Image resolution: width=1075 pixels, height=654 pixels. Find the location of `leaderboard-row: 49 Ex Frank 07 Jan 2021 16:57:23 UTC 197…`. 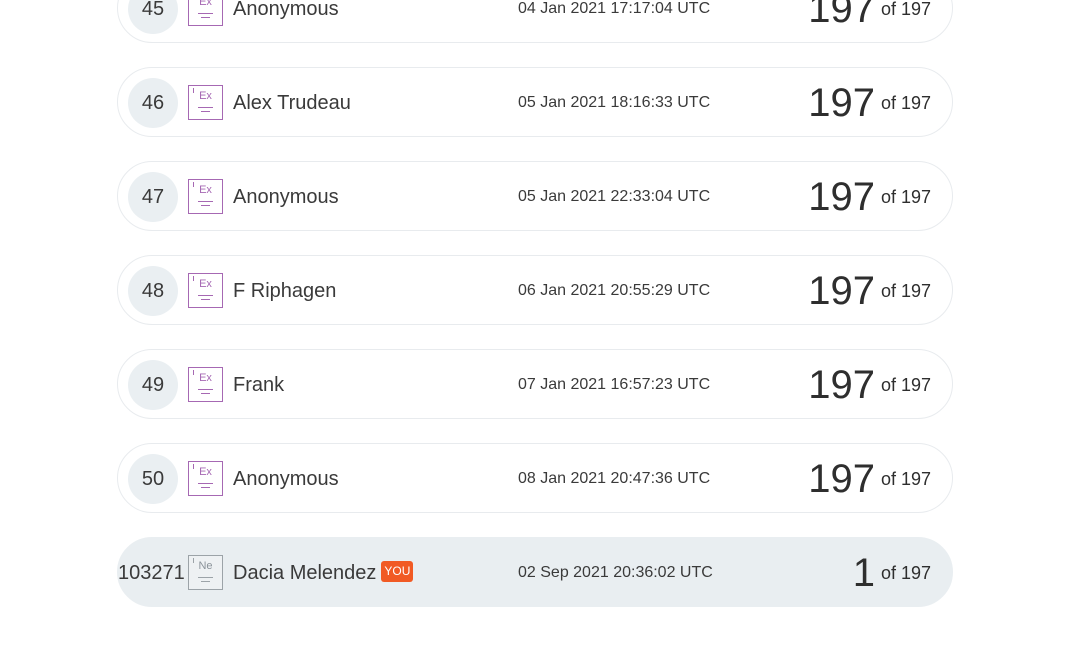

leaderboard-row: 49 Ex Frank 07 Jan 2021 16:57:23 UTC 197… is located at coordinates (535, 384).